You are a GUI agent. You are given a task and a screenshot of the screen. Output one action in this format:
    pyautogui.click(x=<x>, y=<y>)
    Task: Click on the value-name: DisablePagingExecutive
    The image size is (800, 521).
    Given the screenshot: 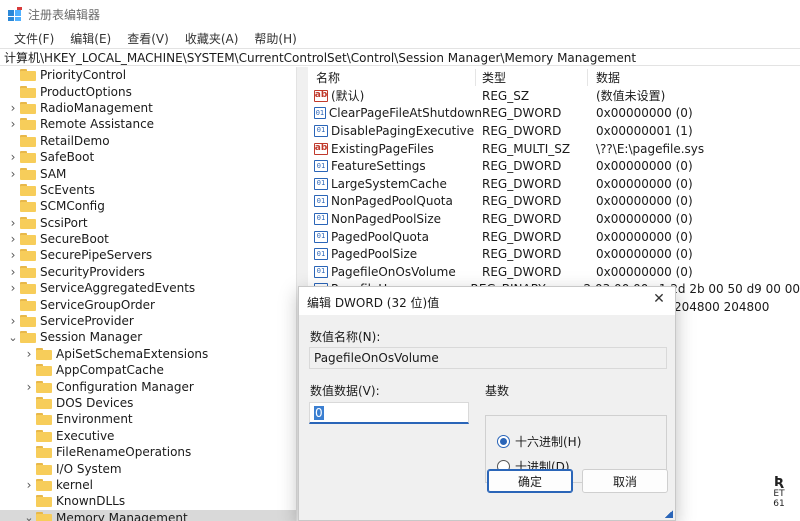 What is the action you would take?
    pyautogui.click(x=403, y=130)
    